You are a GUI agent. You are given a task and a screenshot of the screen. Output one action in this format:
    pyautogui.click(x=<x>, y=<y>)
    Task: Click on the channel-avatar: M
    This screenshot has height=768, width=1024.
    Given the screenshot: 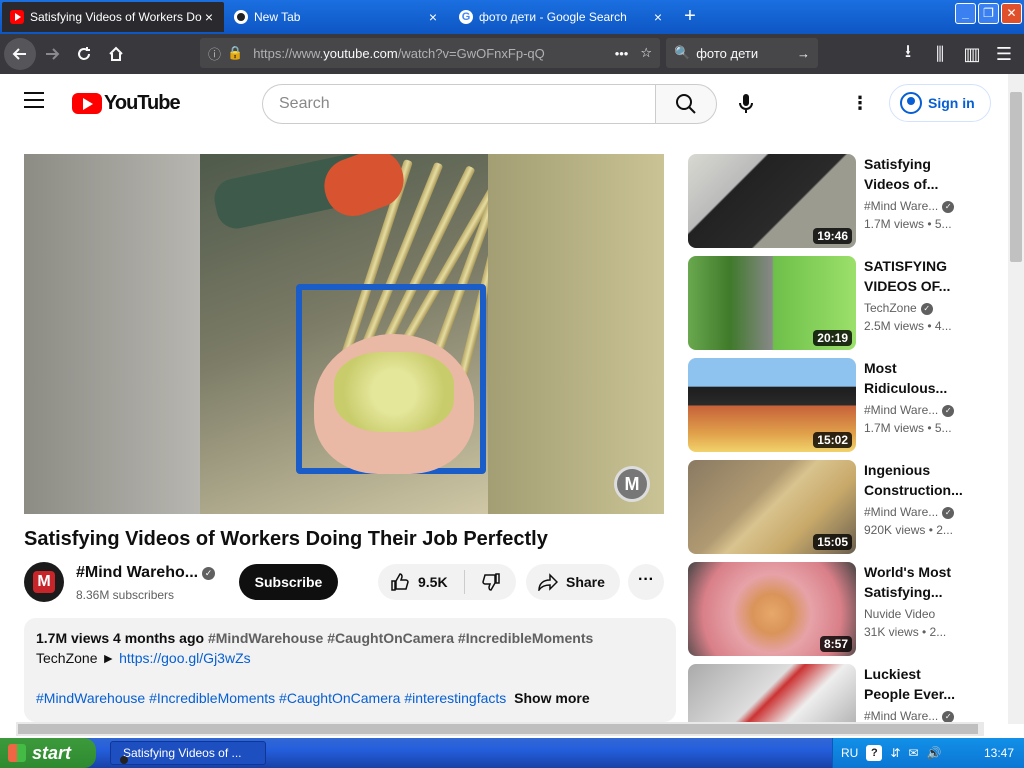 What is the action you would take?
    pyautogui.click(x=44, y=582)
    